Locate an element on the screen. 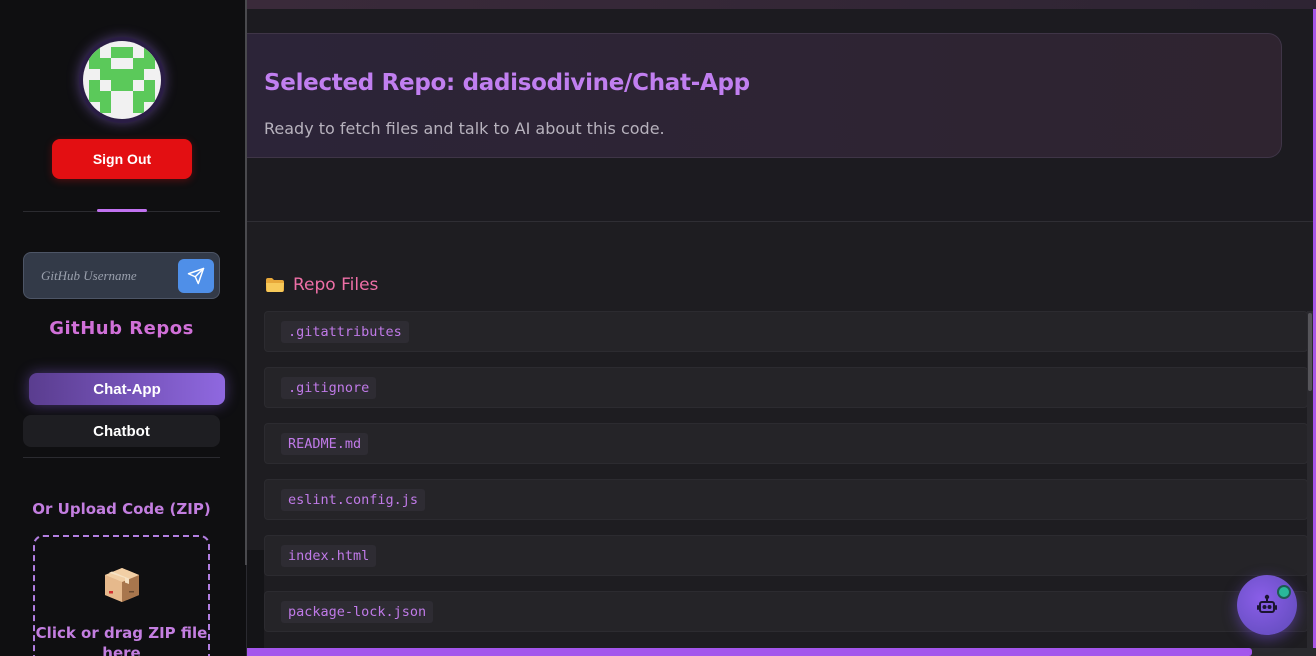 The width and height of the screenshot is (1316, 656). ai-chat-button is located at coordinates (1267, 605).